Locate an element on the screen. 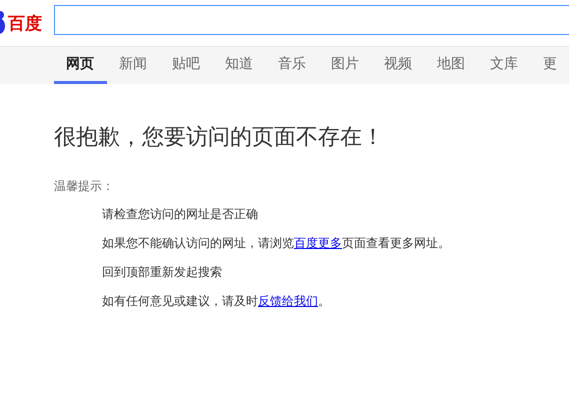 The width and height of the screenshot is (569, 402). tip-text: 如有任何意见或建议，请及时反馈给我们。 is located at coordinates (216, 301).